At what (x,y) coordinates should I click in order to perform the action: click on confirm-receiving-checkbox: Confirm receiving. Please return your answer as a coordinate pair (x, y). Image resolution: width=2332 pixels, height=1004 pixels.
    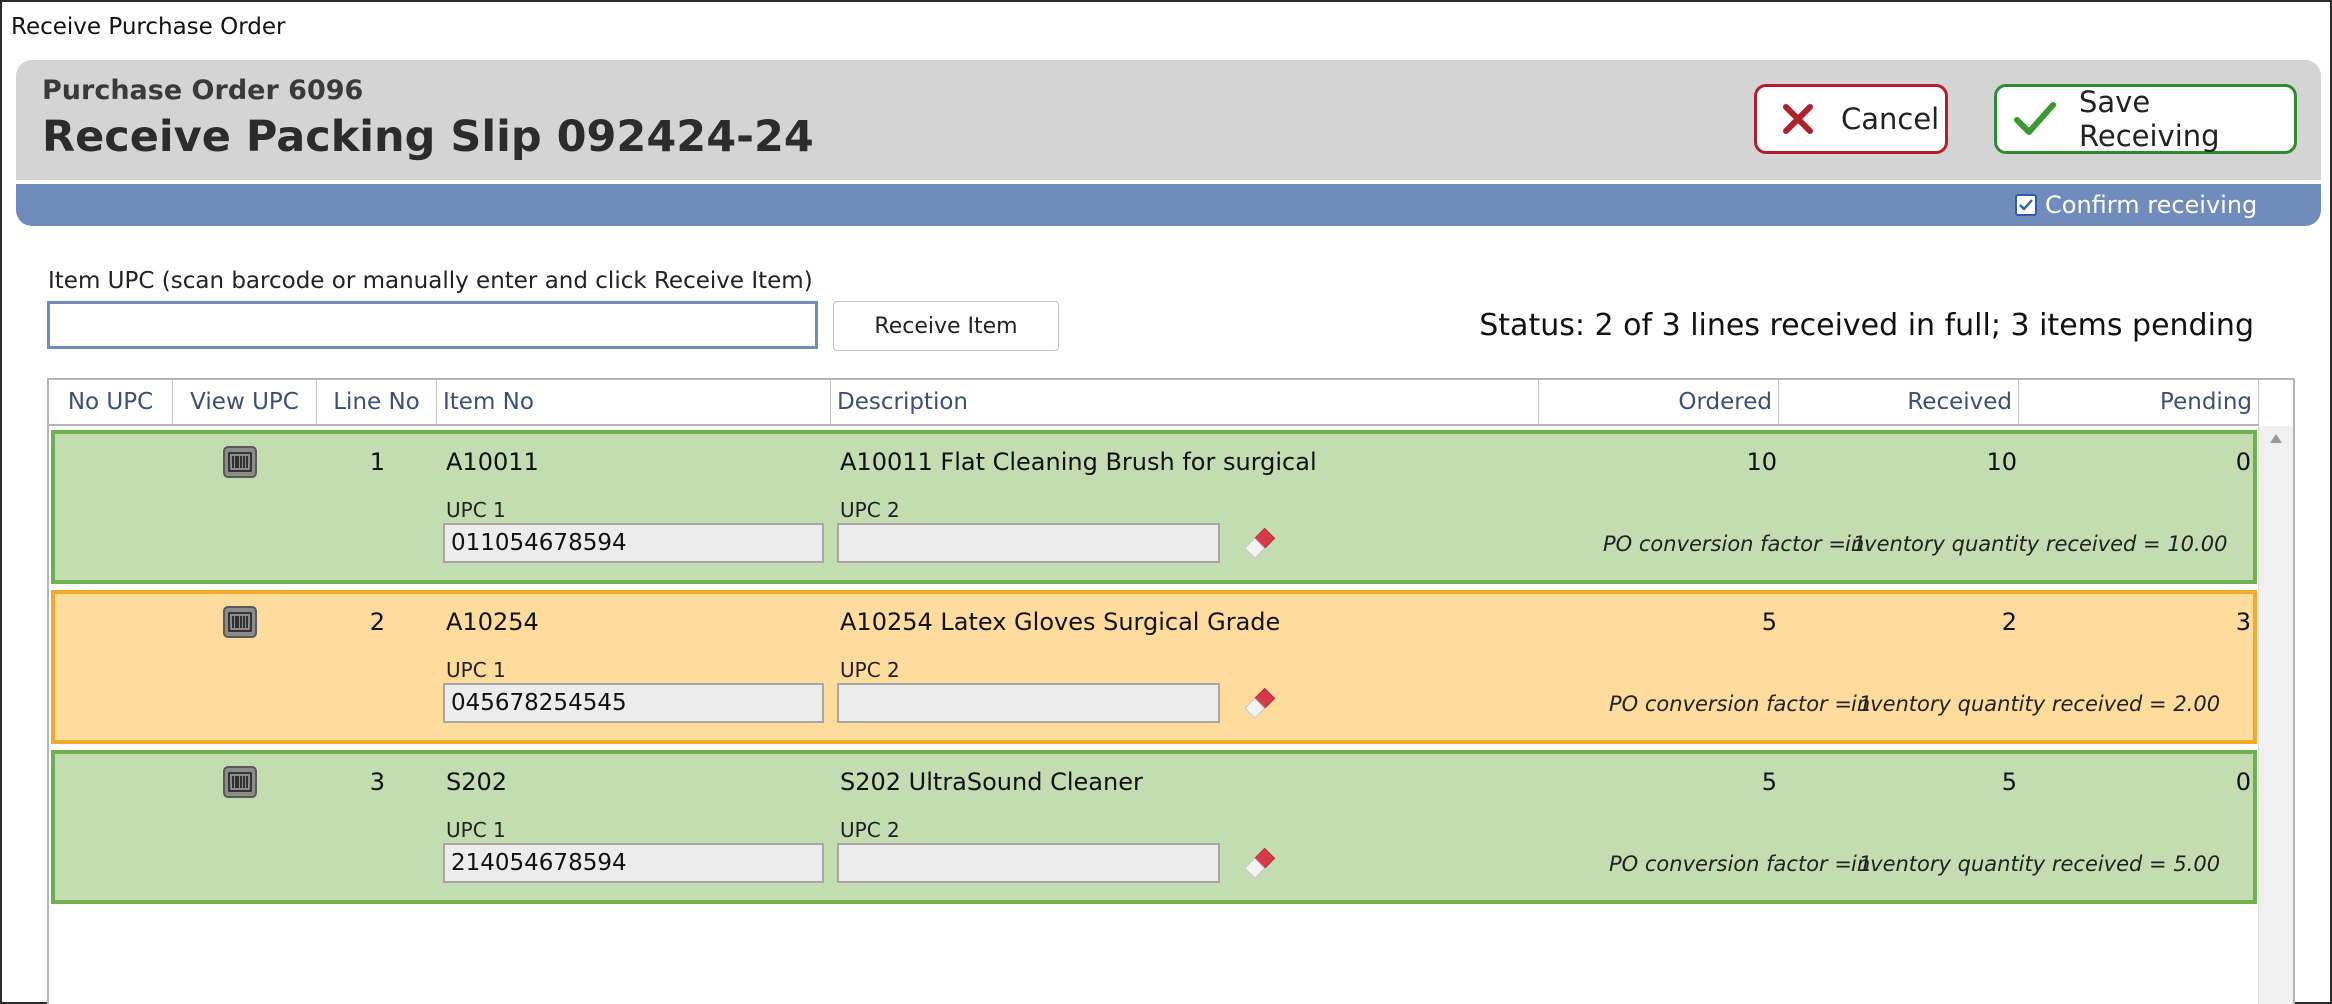
    Looking at the image, I should click on (2136, 205).